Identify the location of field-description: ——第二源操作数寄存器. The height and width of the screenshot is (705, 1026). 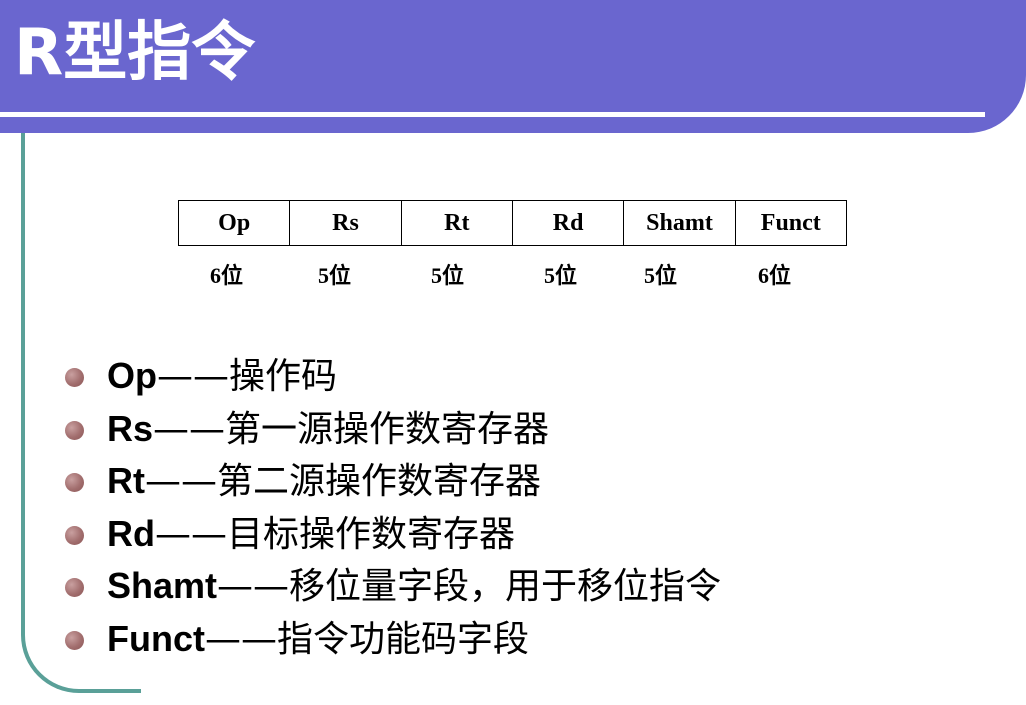
(343, 481).